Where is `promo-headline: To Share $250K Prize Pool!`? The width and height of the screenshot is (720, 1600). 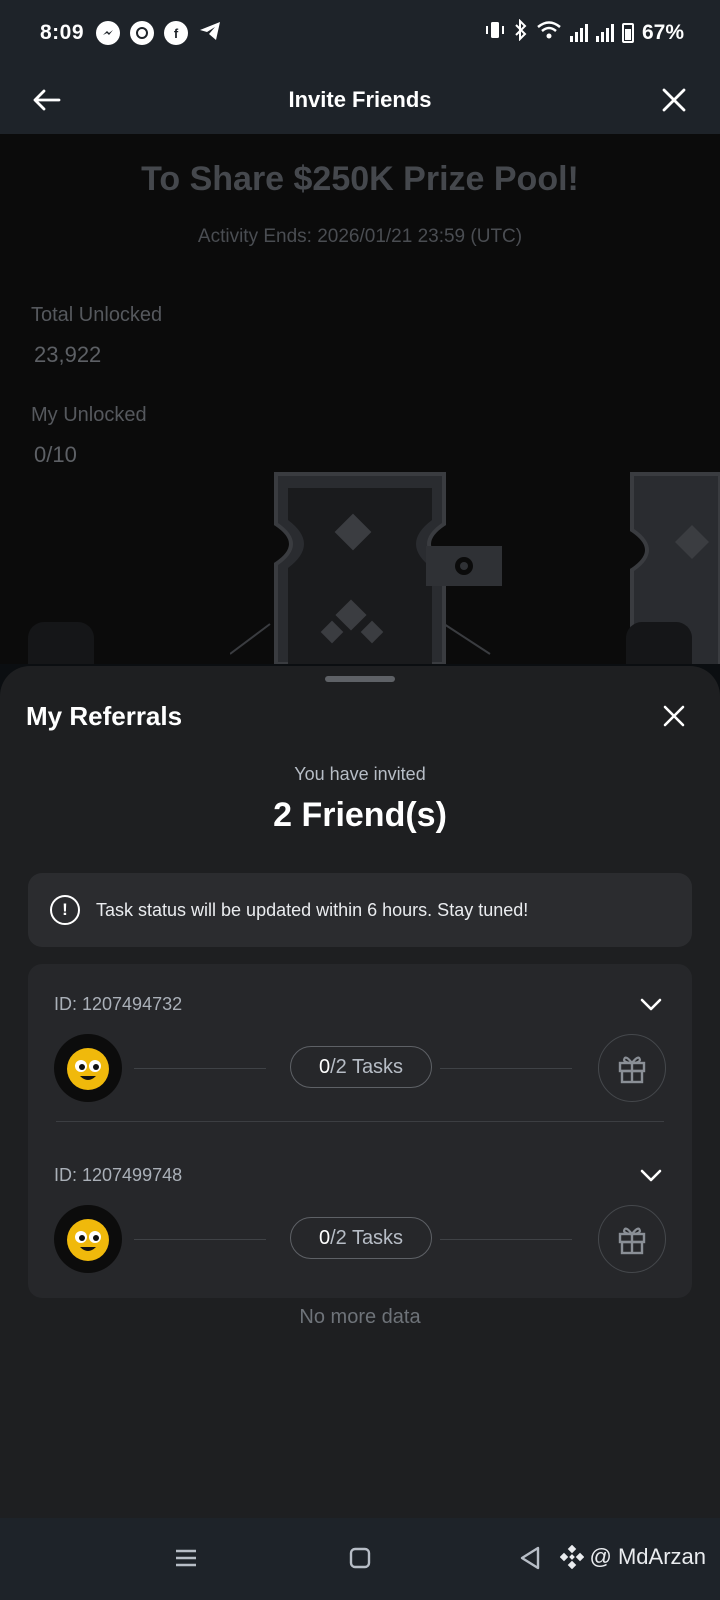
promo-headline: To Share $250K Prize Pool! is located at coordinates (360, 179).